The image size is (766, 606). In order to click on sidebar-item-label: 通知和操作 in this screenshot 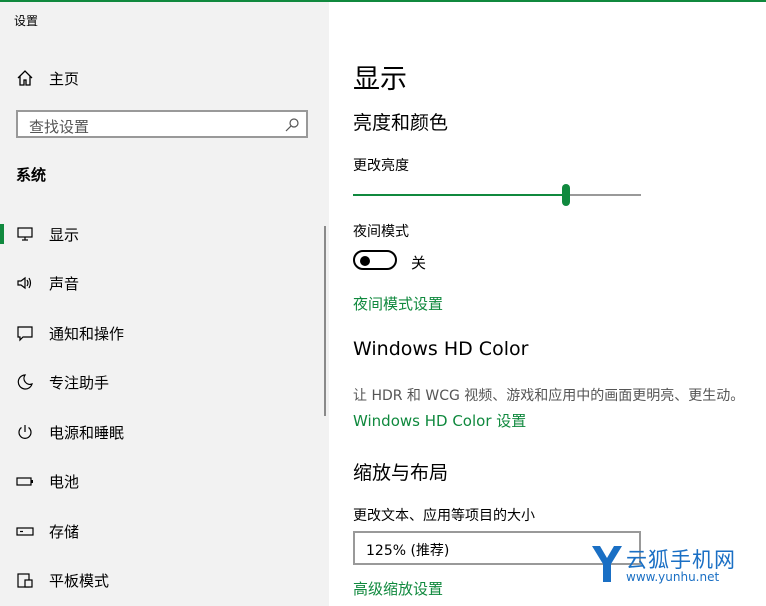, I will do `click(87, 334)`.